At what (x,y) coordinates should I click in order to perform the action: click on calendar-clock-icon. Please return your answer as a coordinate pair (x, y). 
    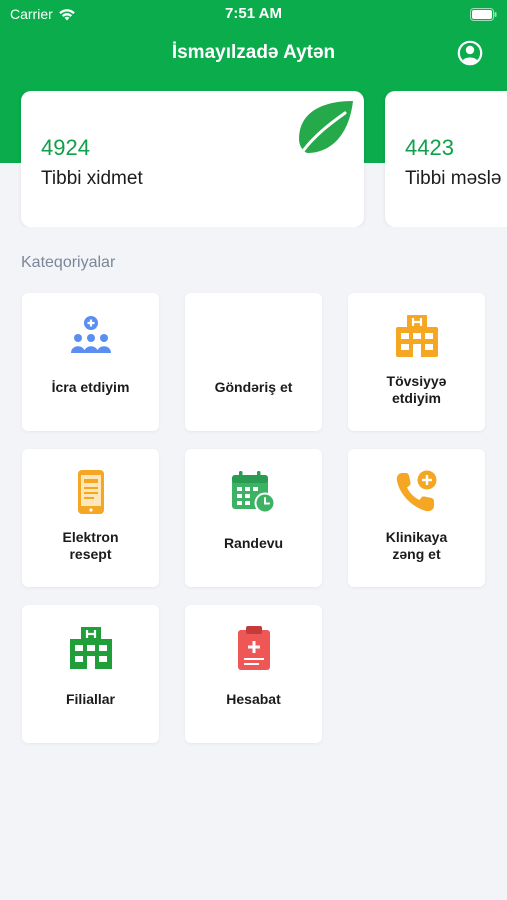
    Looking at the image, I should click on (254, 492).